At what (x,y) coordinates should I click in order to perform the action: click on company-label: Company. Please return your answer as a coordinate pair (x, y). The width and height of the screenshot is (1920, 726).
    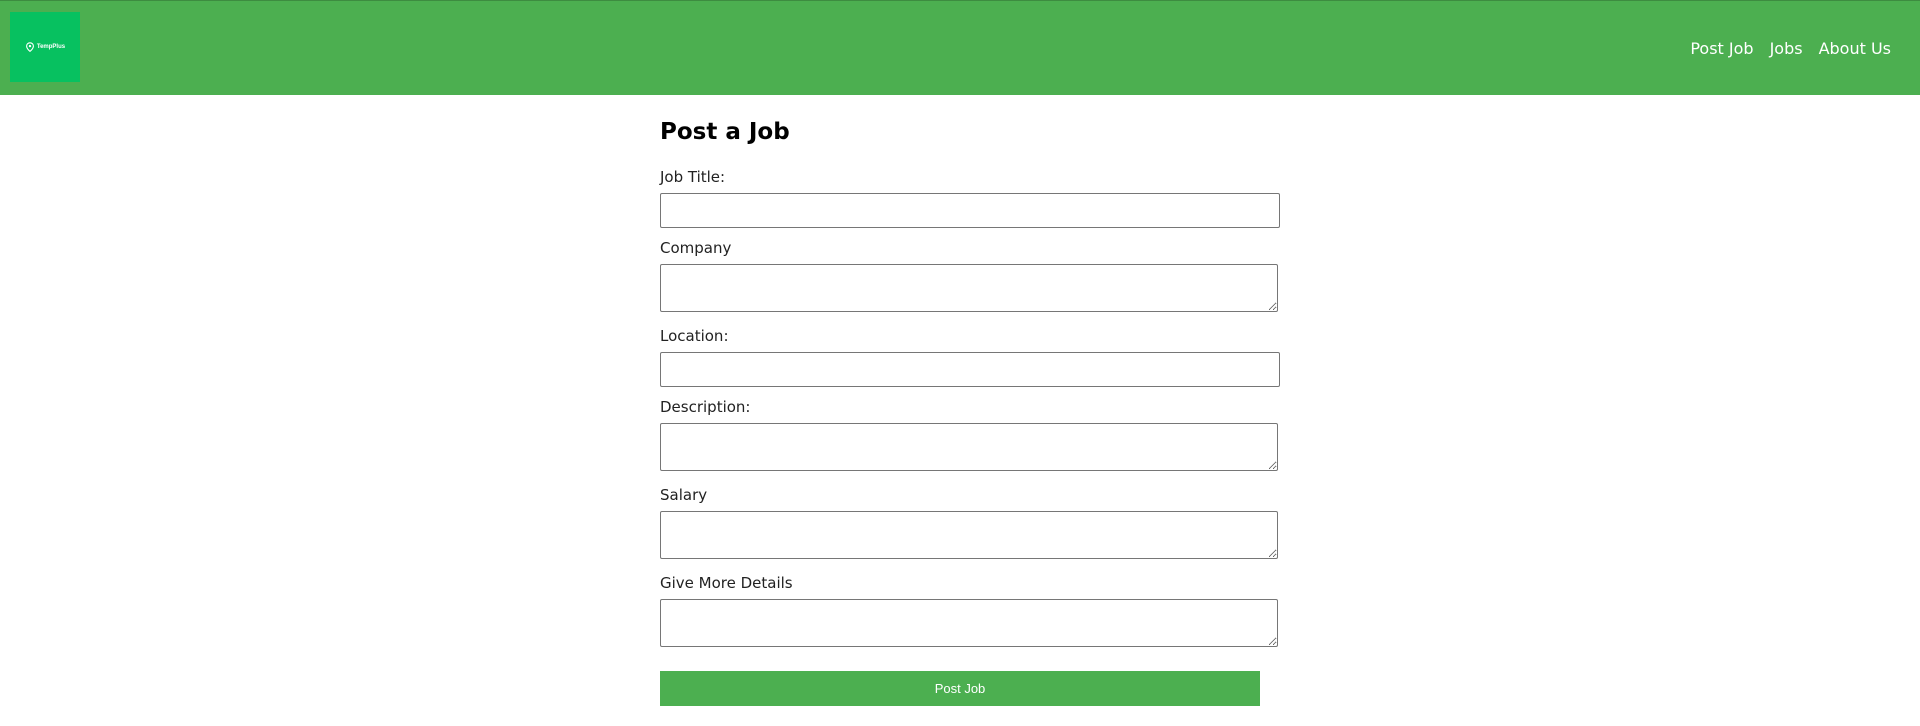
    Looking at the image, I should click on (696, 248).